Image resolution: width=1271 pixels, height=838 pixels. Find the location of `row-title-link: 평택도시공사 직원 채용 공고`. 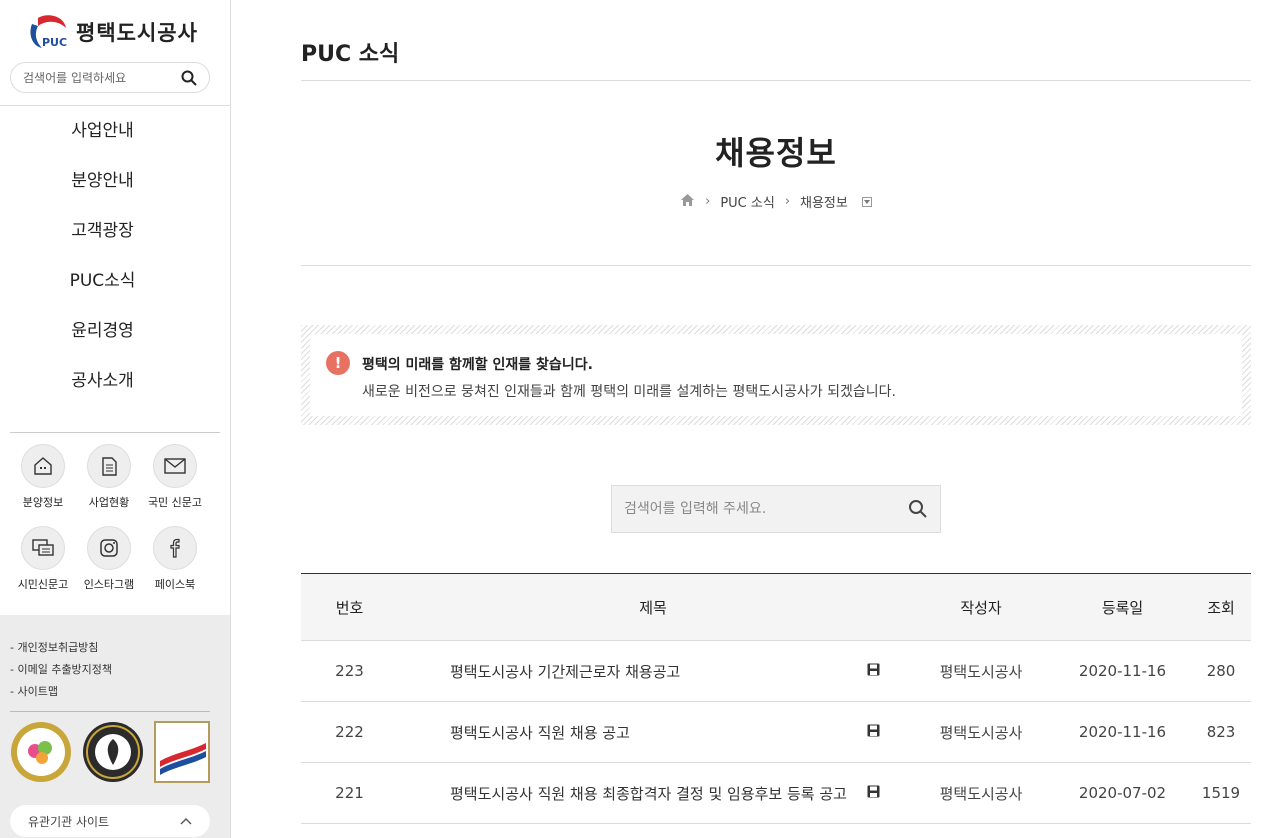

row-title-link: 평택도시공사 직원 채용 공고 is located at coordinates (618, 732).